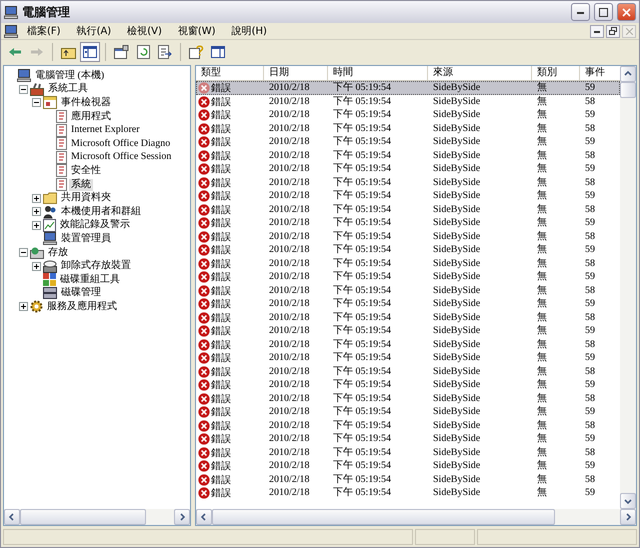 This screenshot has height=548, width=640. Describe the element at coordinates (590, 264) in the screenshot. I see `table-cell-text: 58` at that location.